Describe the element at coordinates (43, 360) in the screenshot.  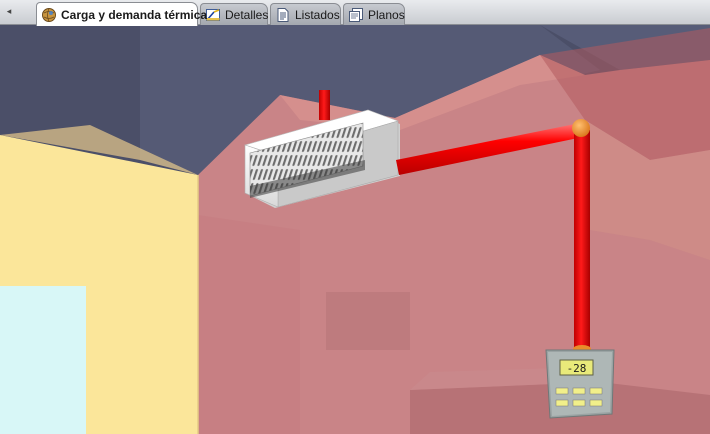
I see `window` at that location.